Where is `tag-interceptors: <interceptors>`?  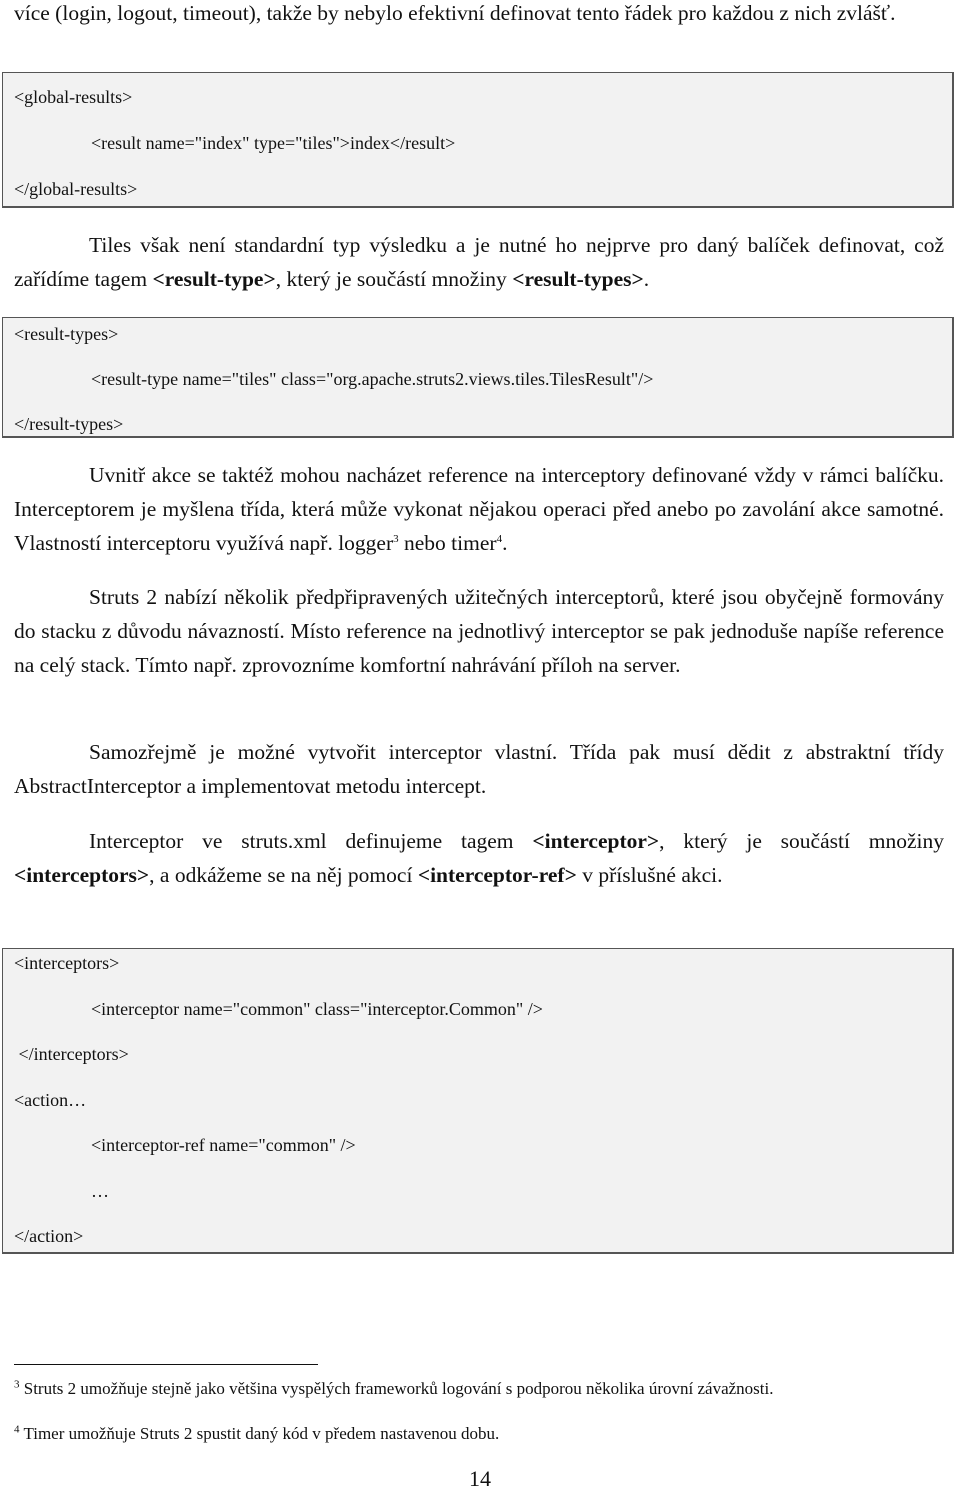
tag-interceptors: <interceptors> is located at coordinates (82, 875).